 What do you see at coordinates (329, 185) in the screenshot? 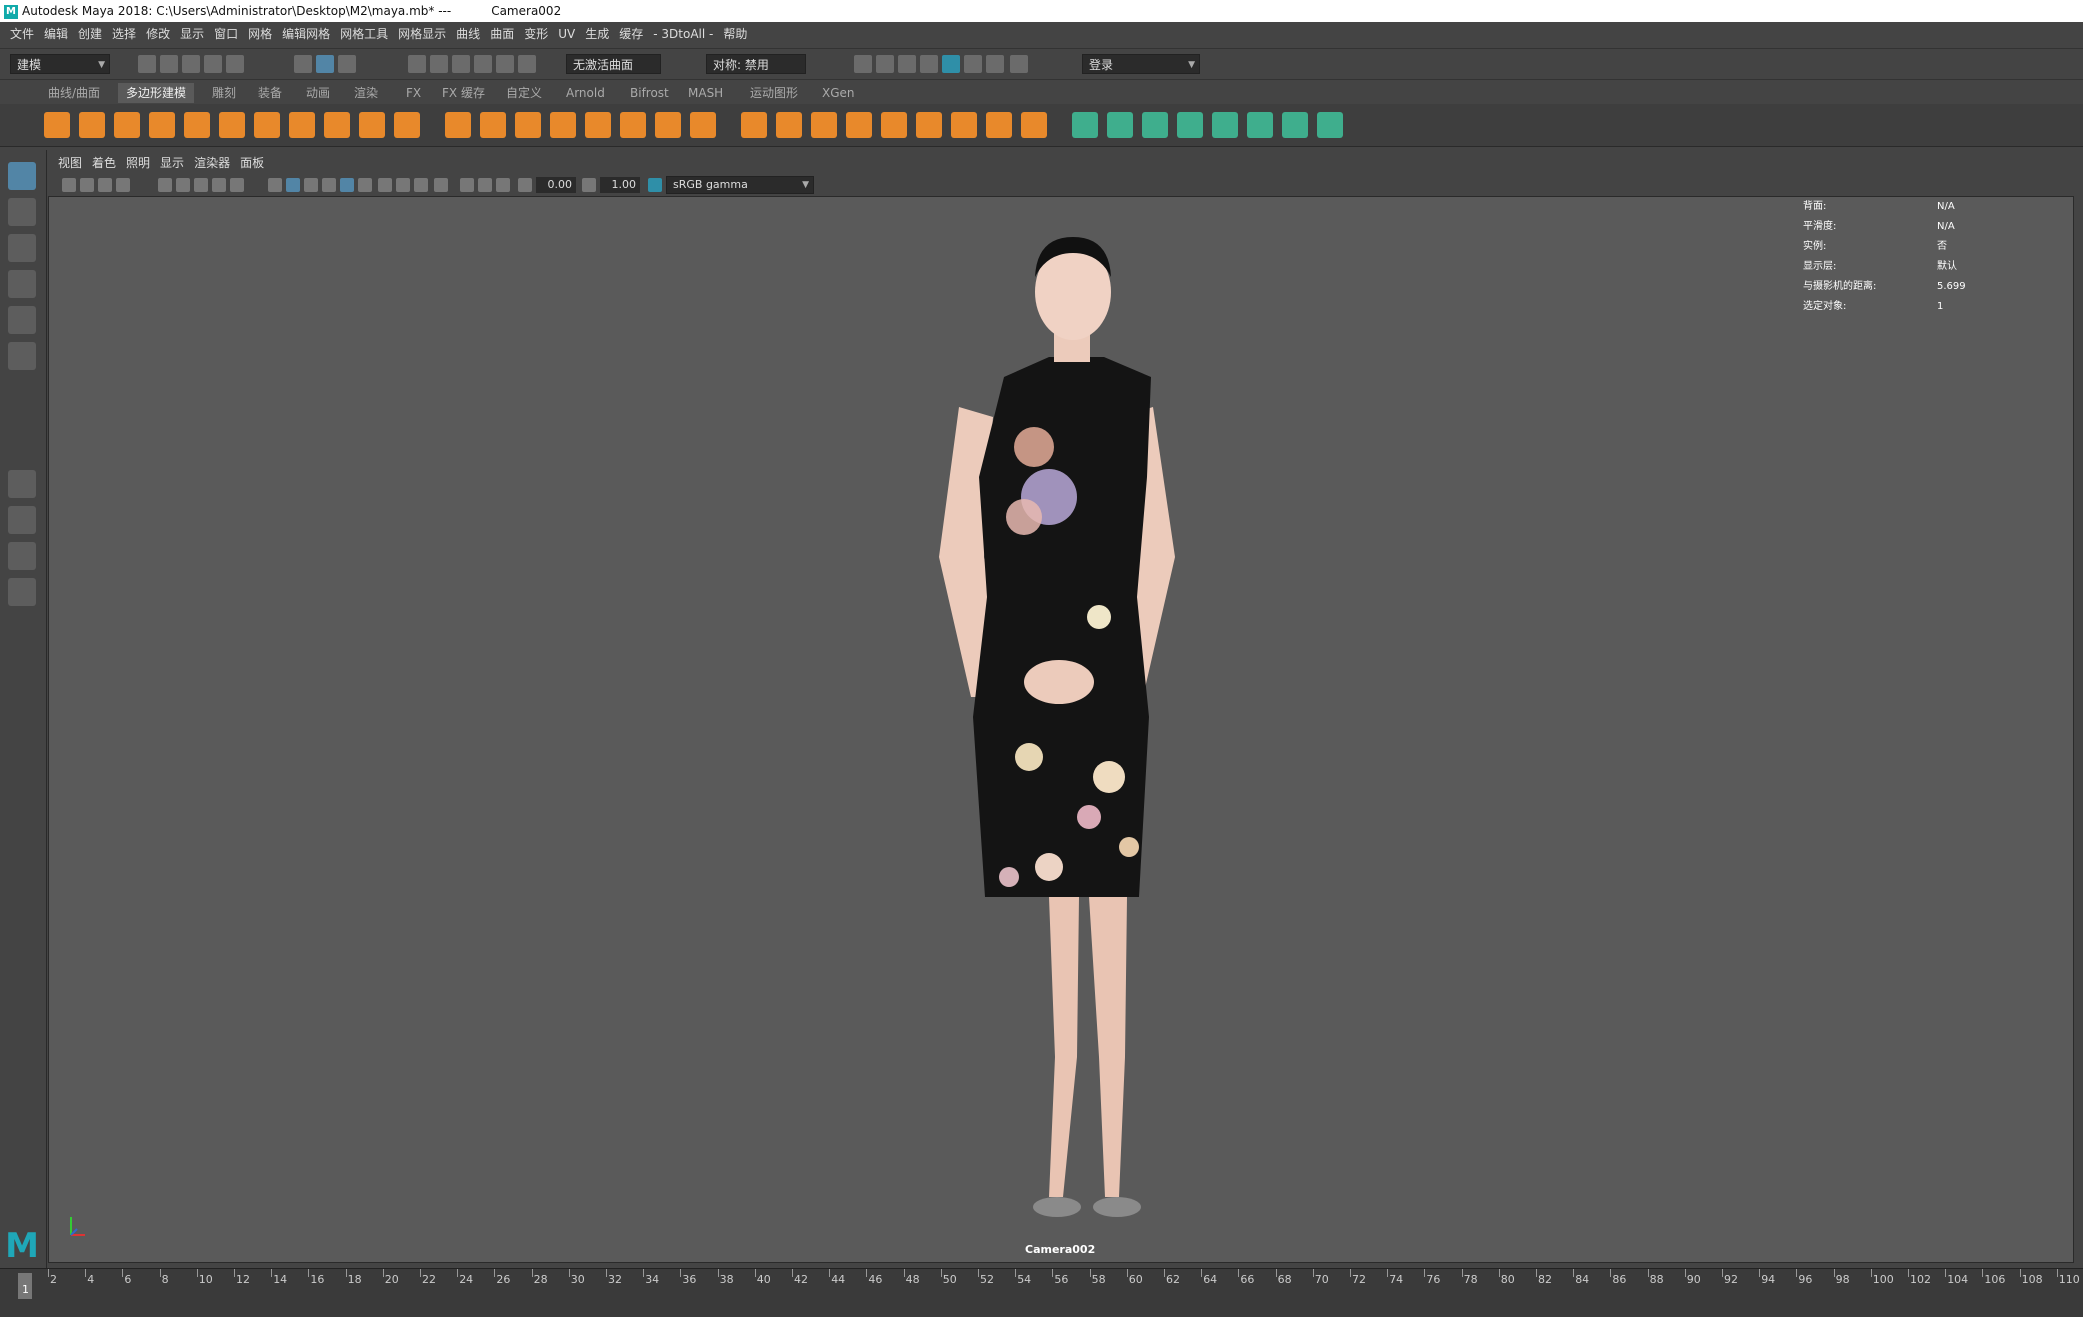
I see `textured-icon` at bounding box center [329, 185].